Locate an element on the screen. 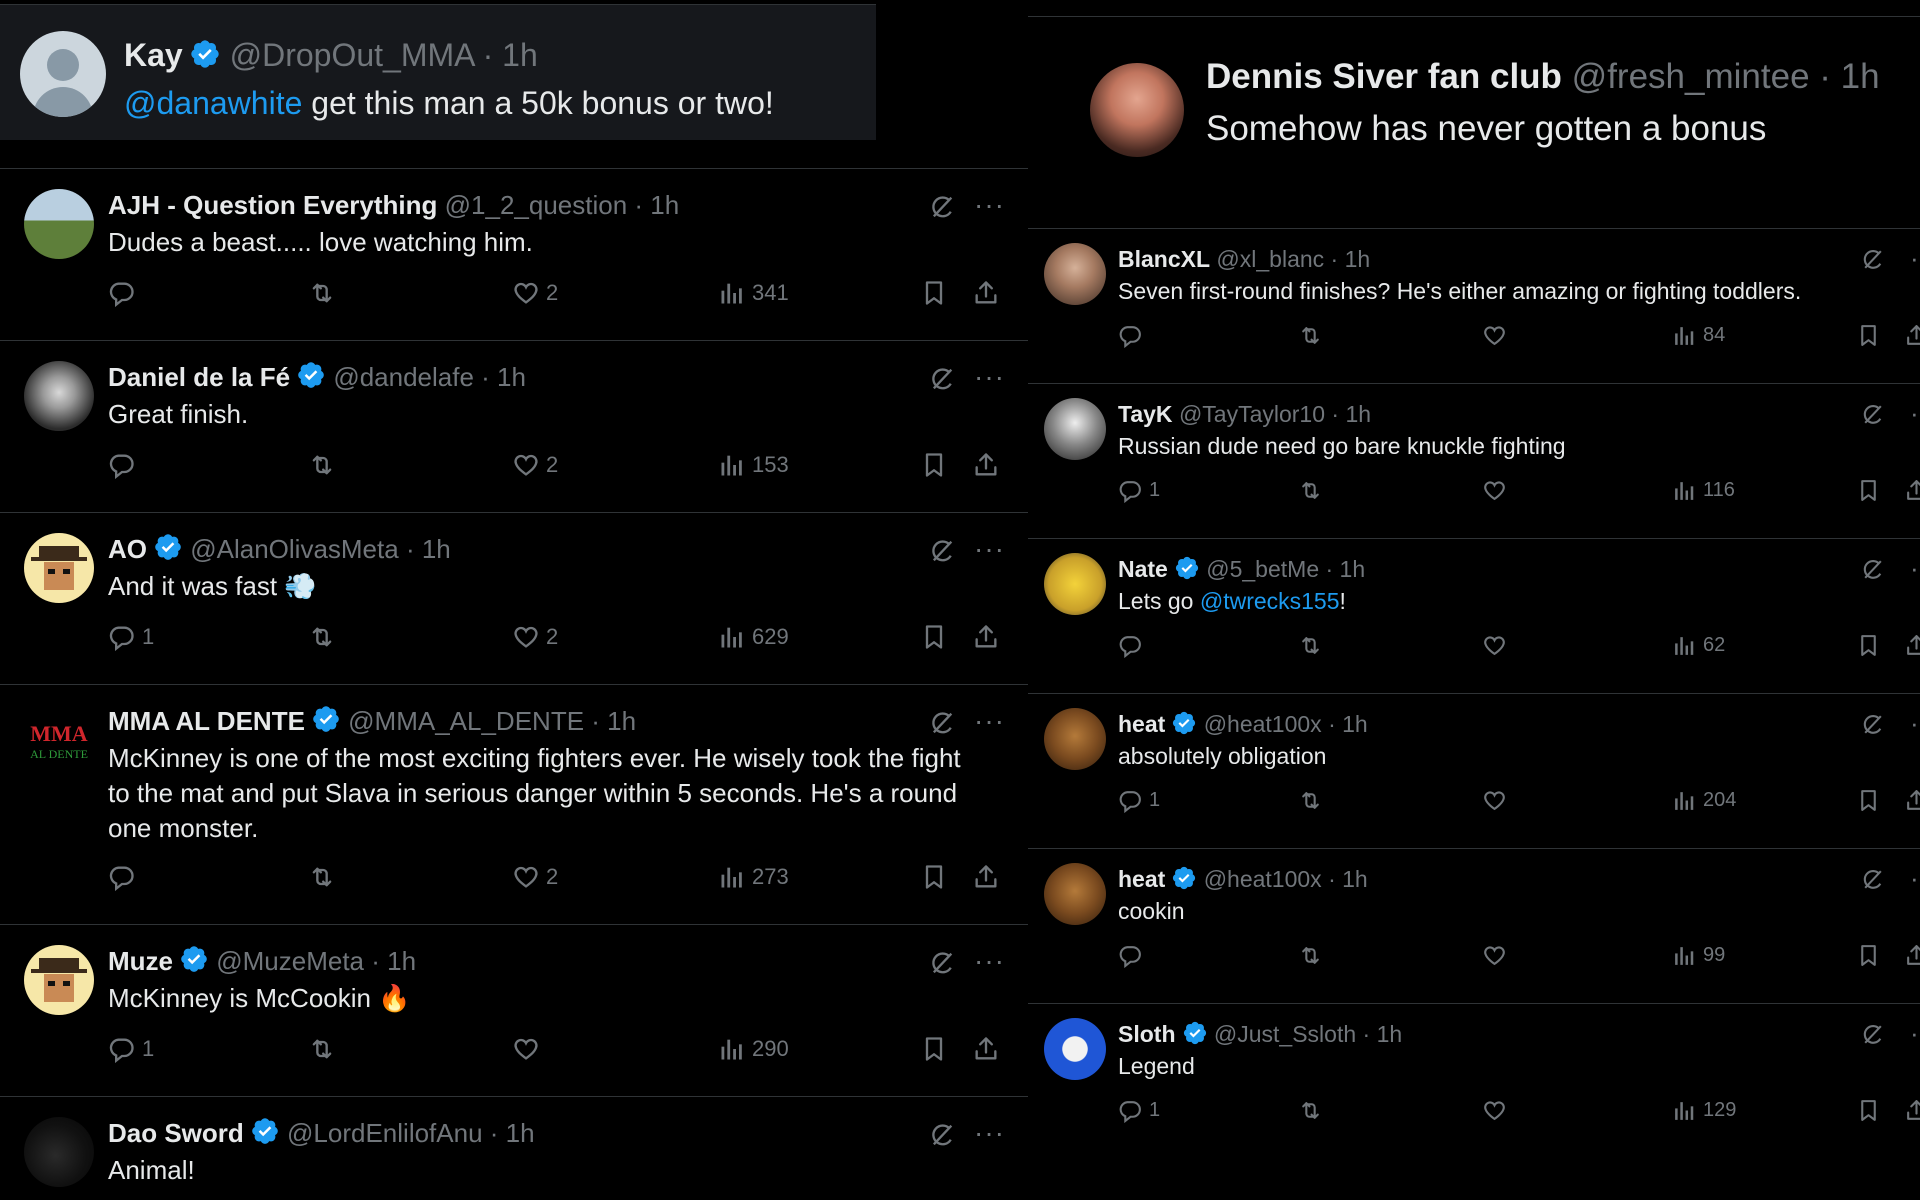 This screenshot has width=1920, height=1200. views-button: 153 is located at coordinates (753, 465).